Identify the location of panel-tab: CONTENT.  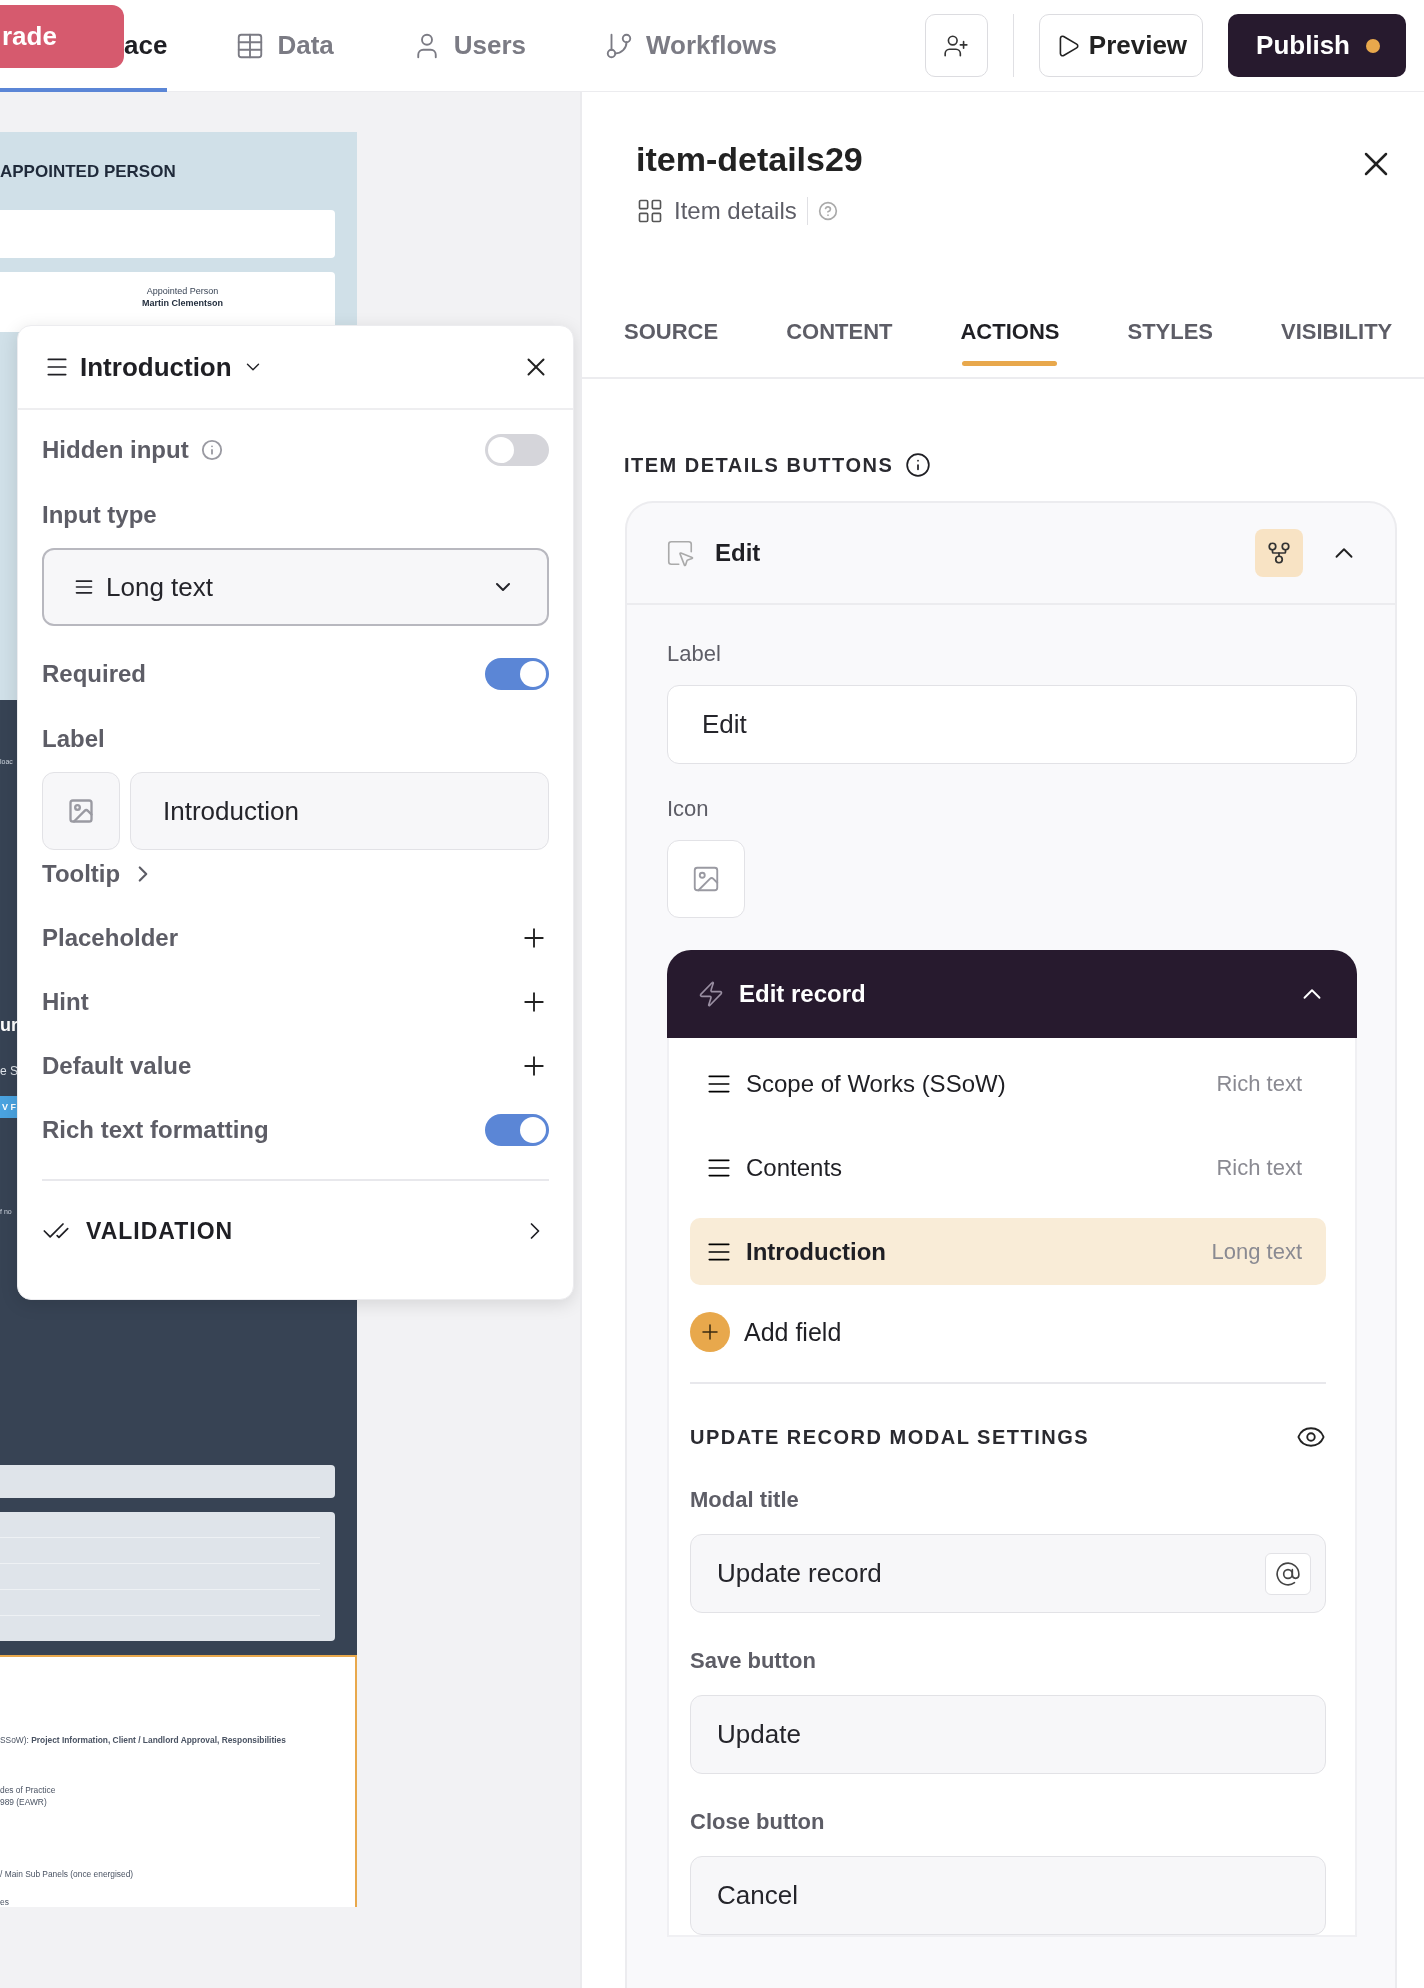
(839, 349).